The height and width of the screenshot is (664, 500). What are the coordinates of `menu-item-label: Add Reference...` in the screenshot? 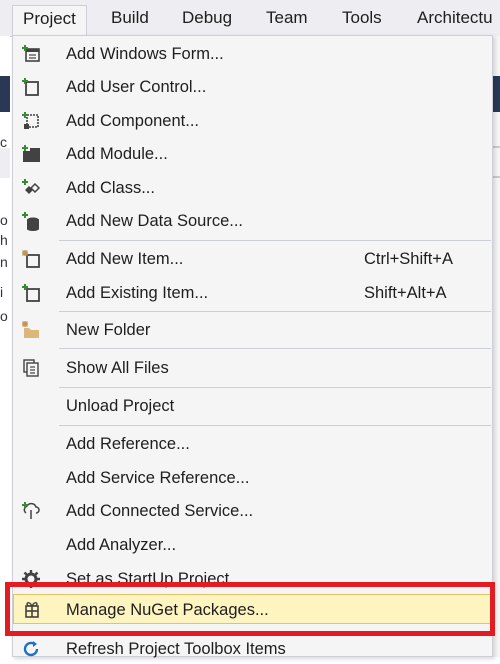 It's located at (128, 444).